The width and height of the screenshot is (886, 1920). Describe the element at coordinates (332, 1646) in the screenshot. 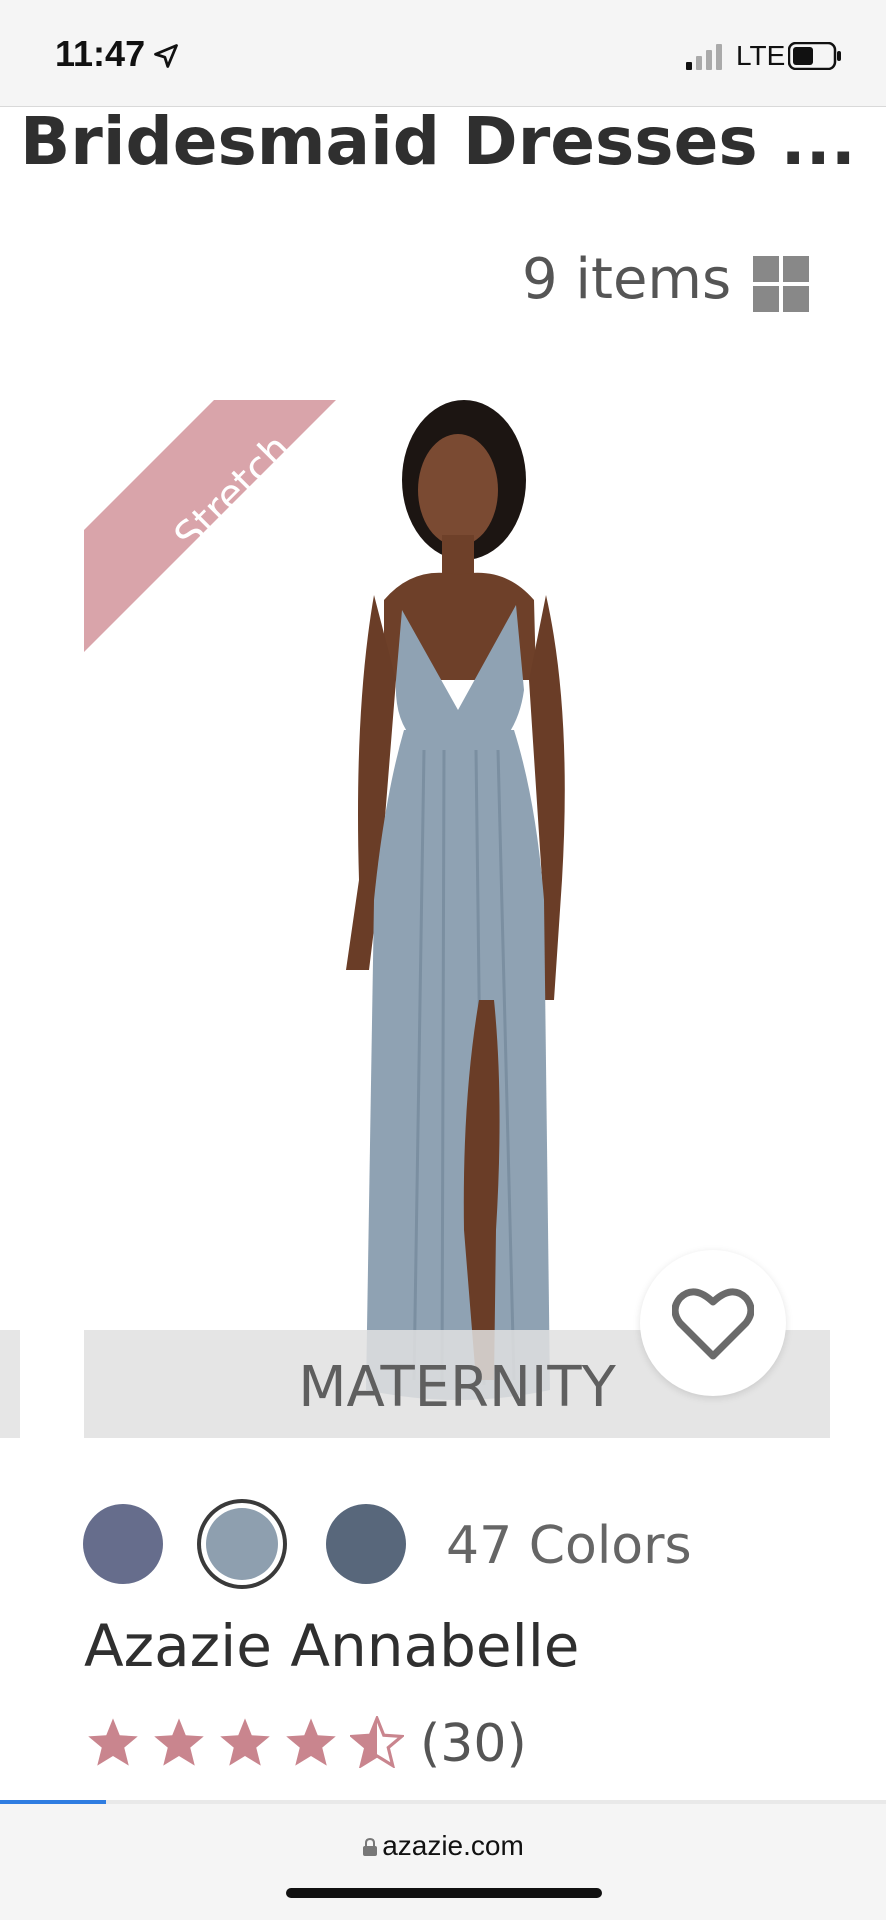

I see `product-name: Azazie Annabelle` at that location.